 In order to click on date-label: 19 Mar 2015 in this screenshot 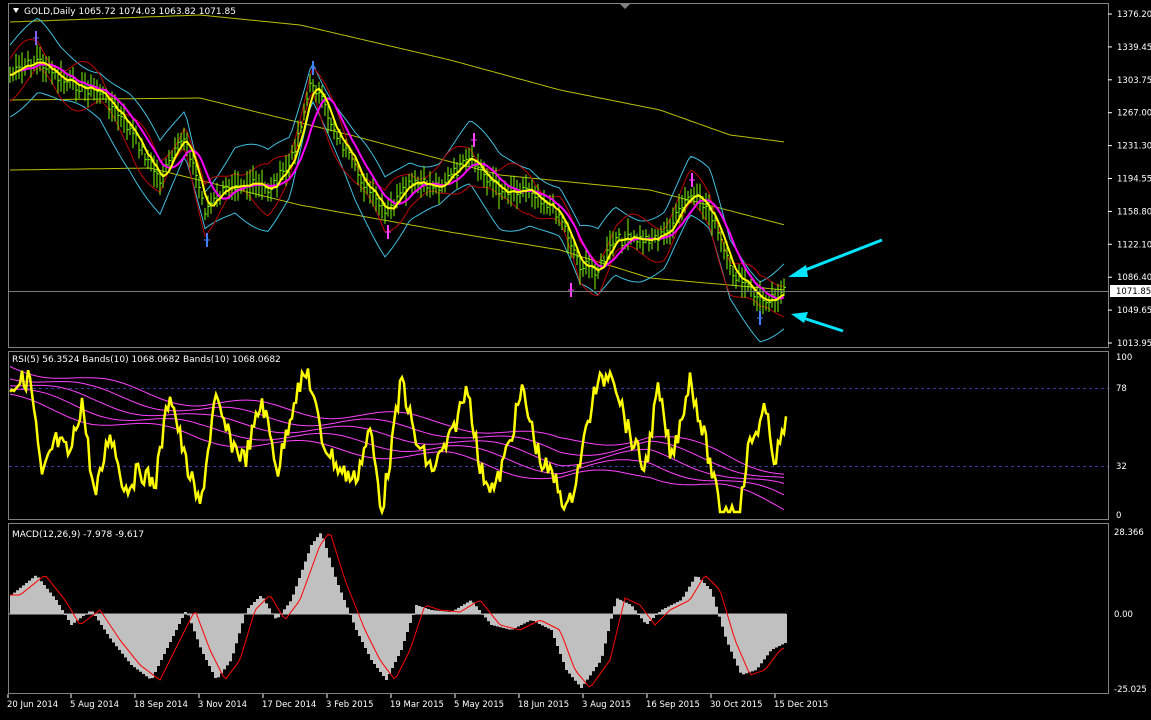, I will do `click(417, 705)`.